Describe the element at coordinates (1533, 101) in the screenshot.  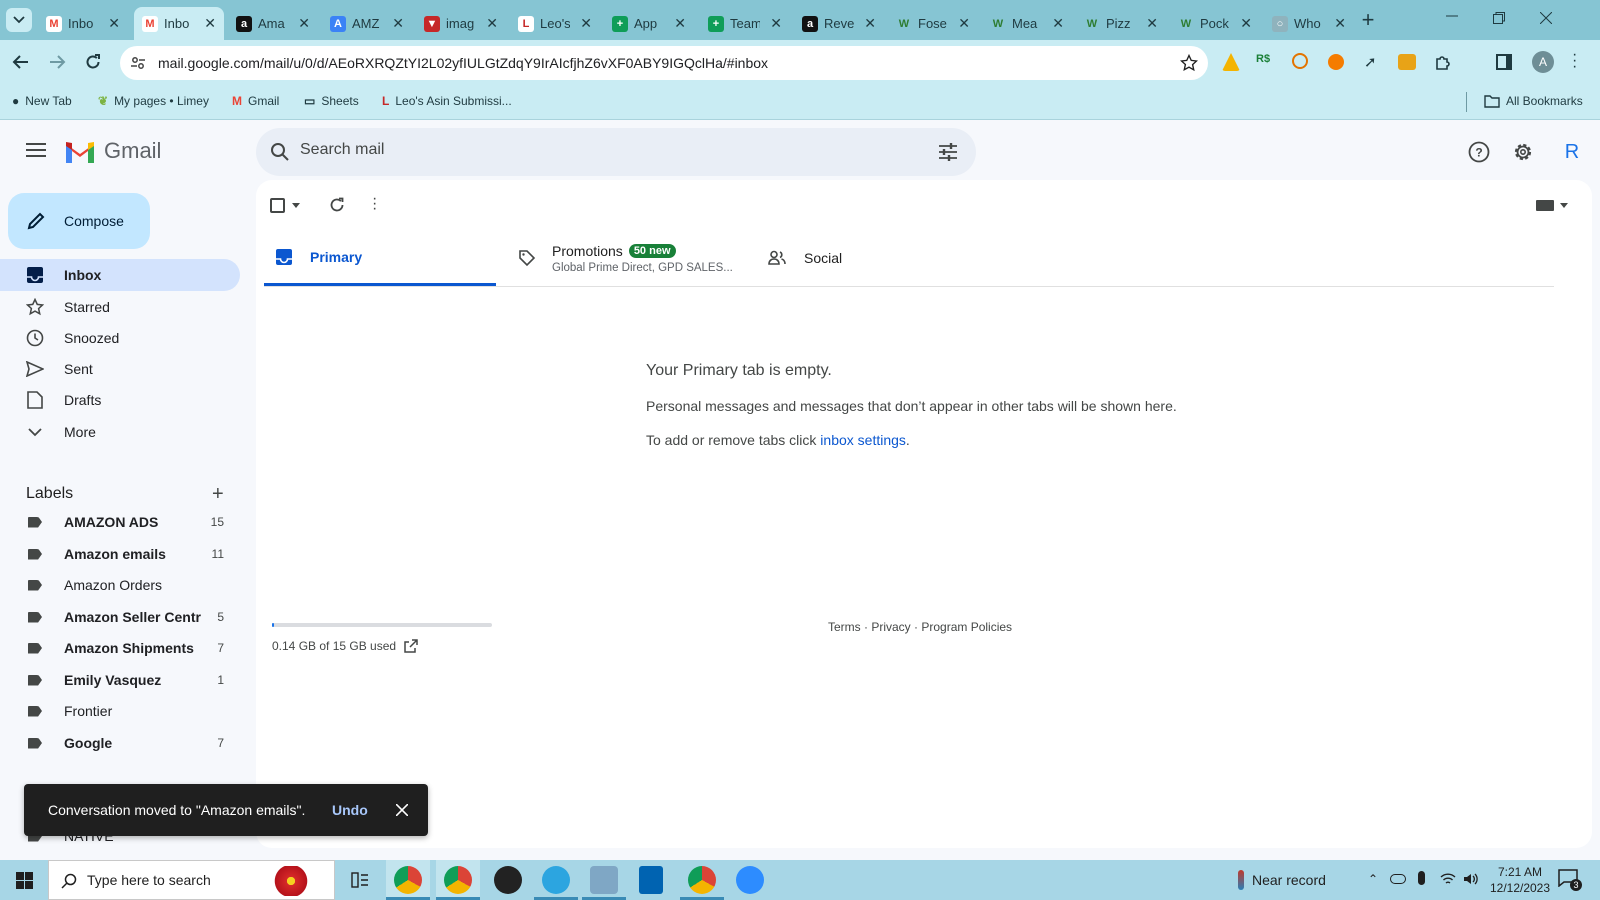
I see `all-bookmarks-button: All Bookmarks` at that location.